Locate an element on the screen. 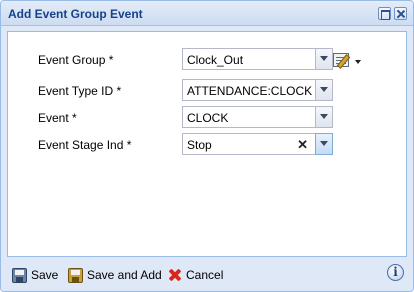 The height and width of the screenshot is (292, 414). clear-icon: ✕ is located at coordinates (302, 145).